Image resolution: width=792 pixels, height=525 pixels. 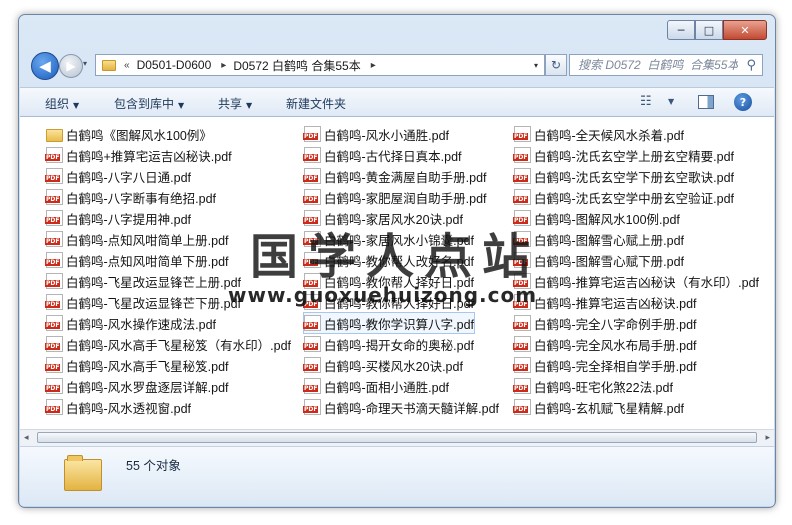 I want to click on file-item: 白鹤鸣-风水小通胜.pdf, so click(x=376, y=134).